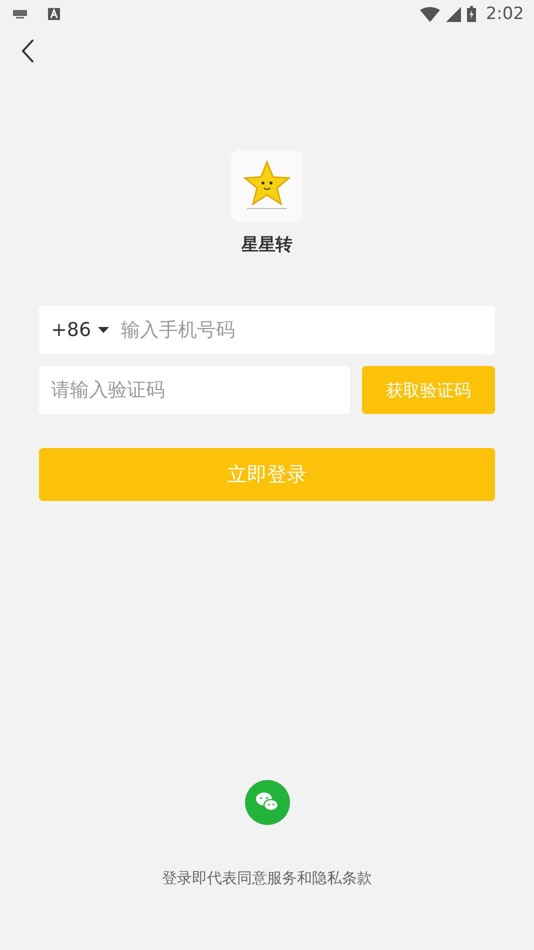 The width and height of the screenshot is (534, 950). Describe the element at coordinates (267, 245) in the screenshot. I see `app-name: 星星转` at that location.